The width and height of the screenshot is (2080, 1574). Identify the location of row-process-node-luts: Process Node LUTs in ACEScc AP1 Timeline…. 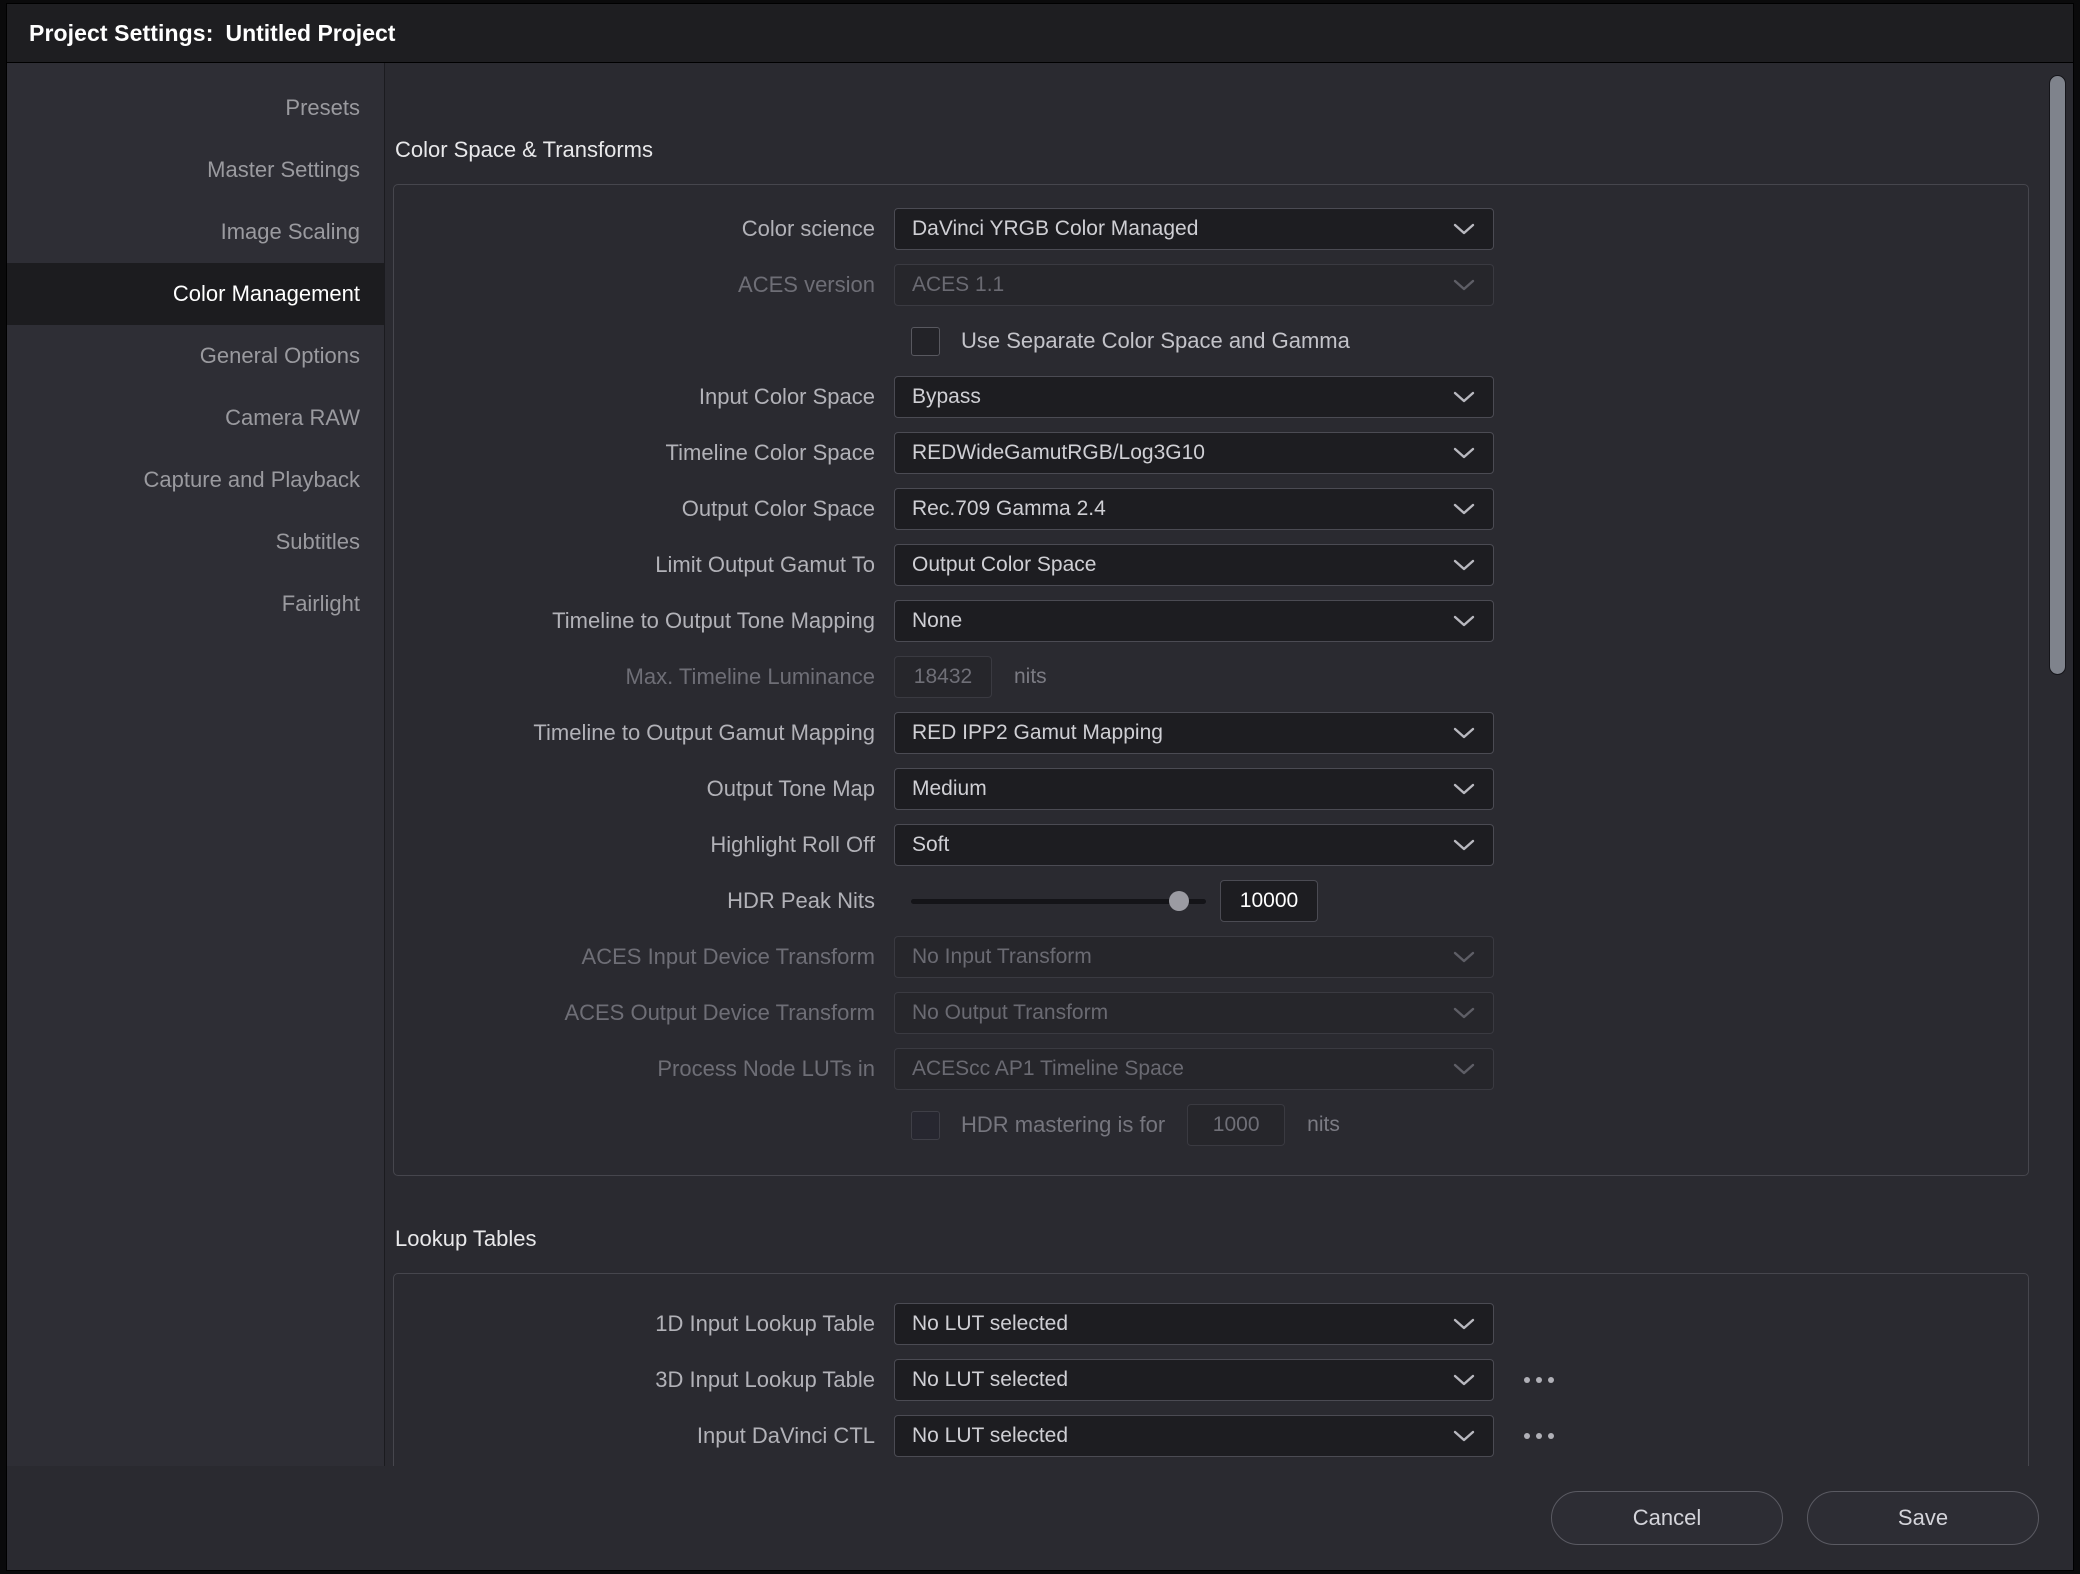
(1211, 1069).